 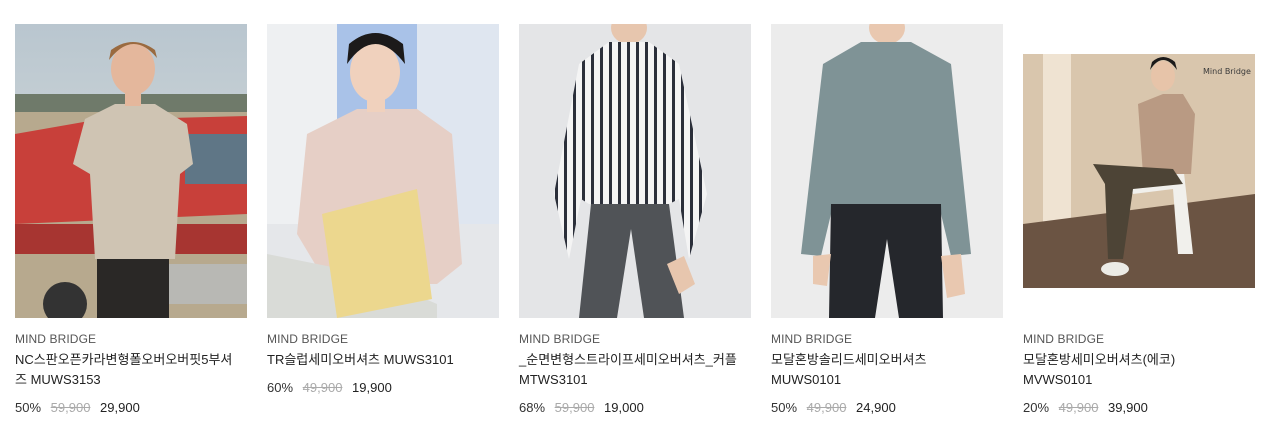 What do you see at coordinates (629, 370) in the screenshot?
I see `product-name: _순면변형스트라이프세미오버셔츠_커플 MTWS3101` at bounding box center [629, 370].